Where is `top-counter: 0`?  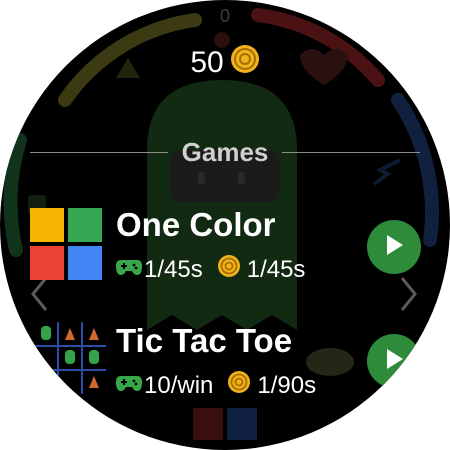 top-counter: 0 is located at coordinates (224, 16).